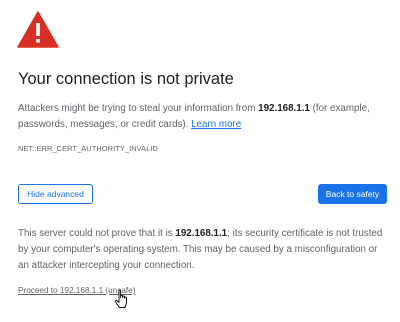 The width and height of the screenshot is (400, 322). Describe the element at coordinates (88, 148) in the screenshot. I see `error-code: NET::ERR_CERT_AUTHORITY_INVALID` at that location.